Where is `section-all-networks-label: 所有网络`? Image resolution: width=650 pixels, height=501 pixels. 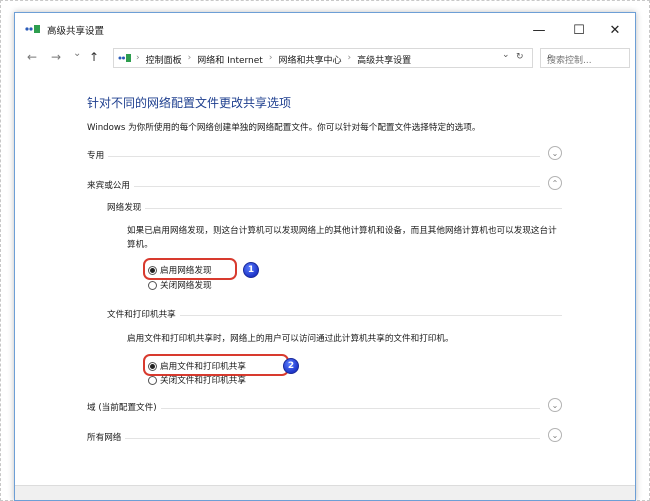 section-all-networks-label: 所有网络 is located at coordinates (106, 437).